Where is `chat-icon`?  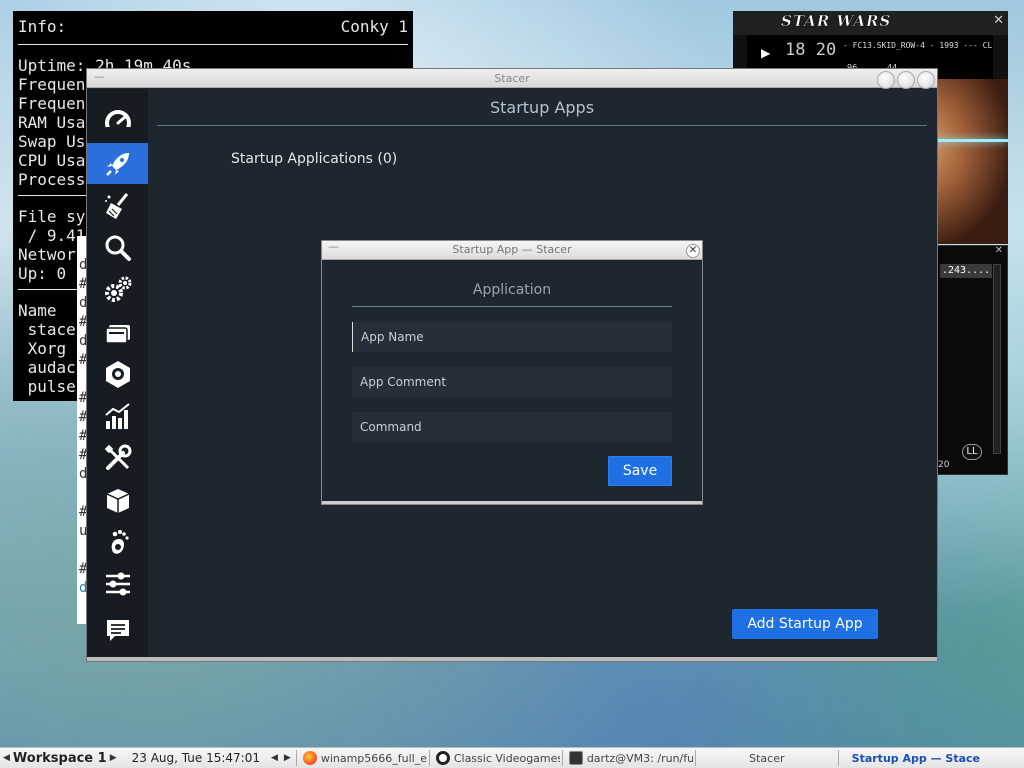 chat-icon is located at coordinates (117, 630).